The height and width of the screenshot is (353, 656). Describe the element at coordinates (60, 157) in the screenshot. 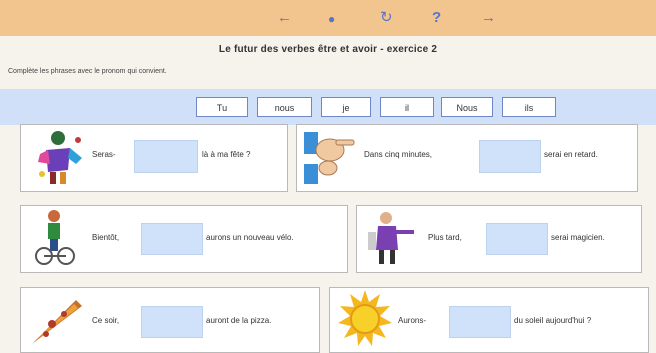

I see `party-kid-picture` at that location.